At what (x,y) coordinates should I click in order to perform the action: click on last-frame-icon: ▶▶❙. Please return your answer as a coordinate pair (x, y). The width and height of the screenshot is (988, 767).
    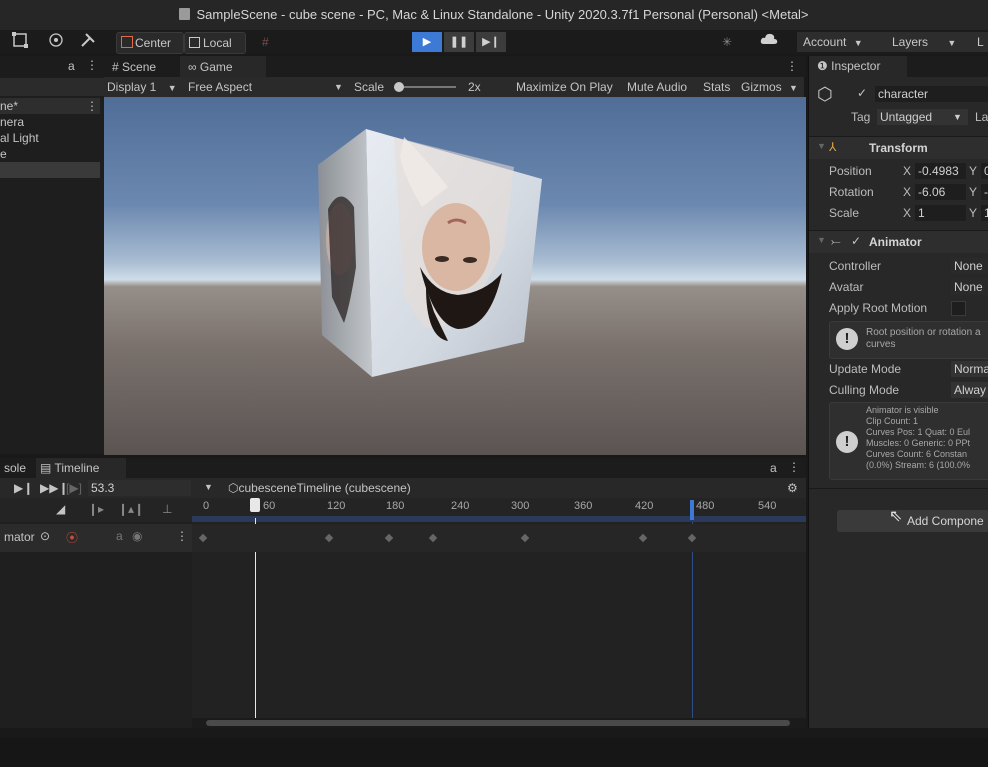
    Looking at the image, I should click on (54, 488).